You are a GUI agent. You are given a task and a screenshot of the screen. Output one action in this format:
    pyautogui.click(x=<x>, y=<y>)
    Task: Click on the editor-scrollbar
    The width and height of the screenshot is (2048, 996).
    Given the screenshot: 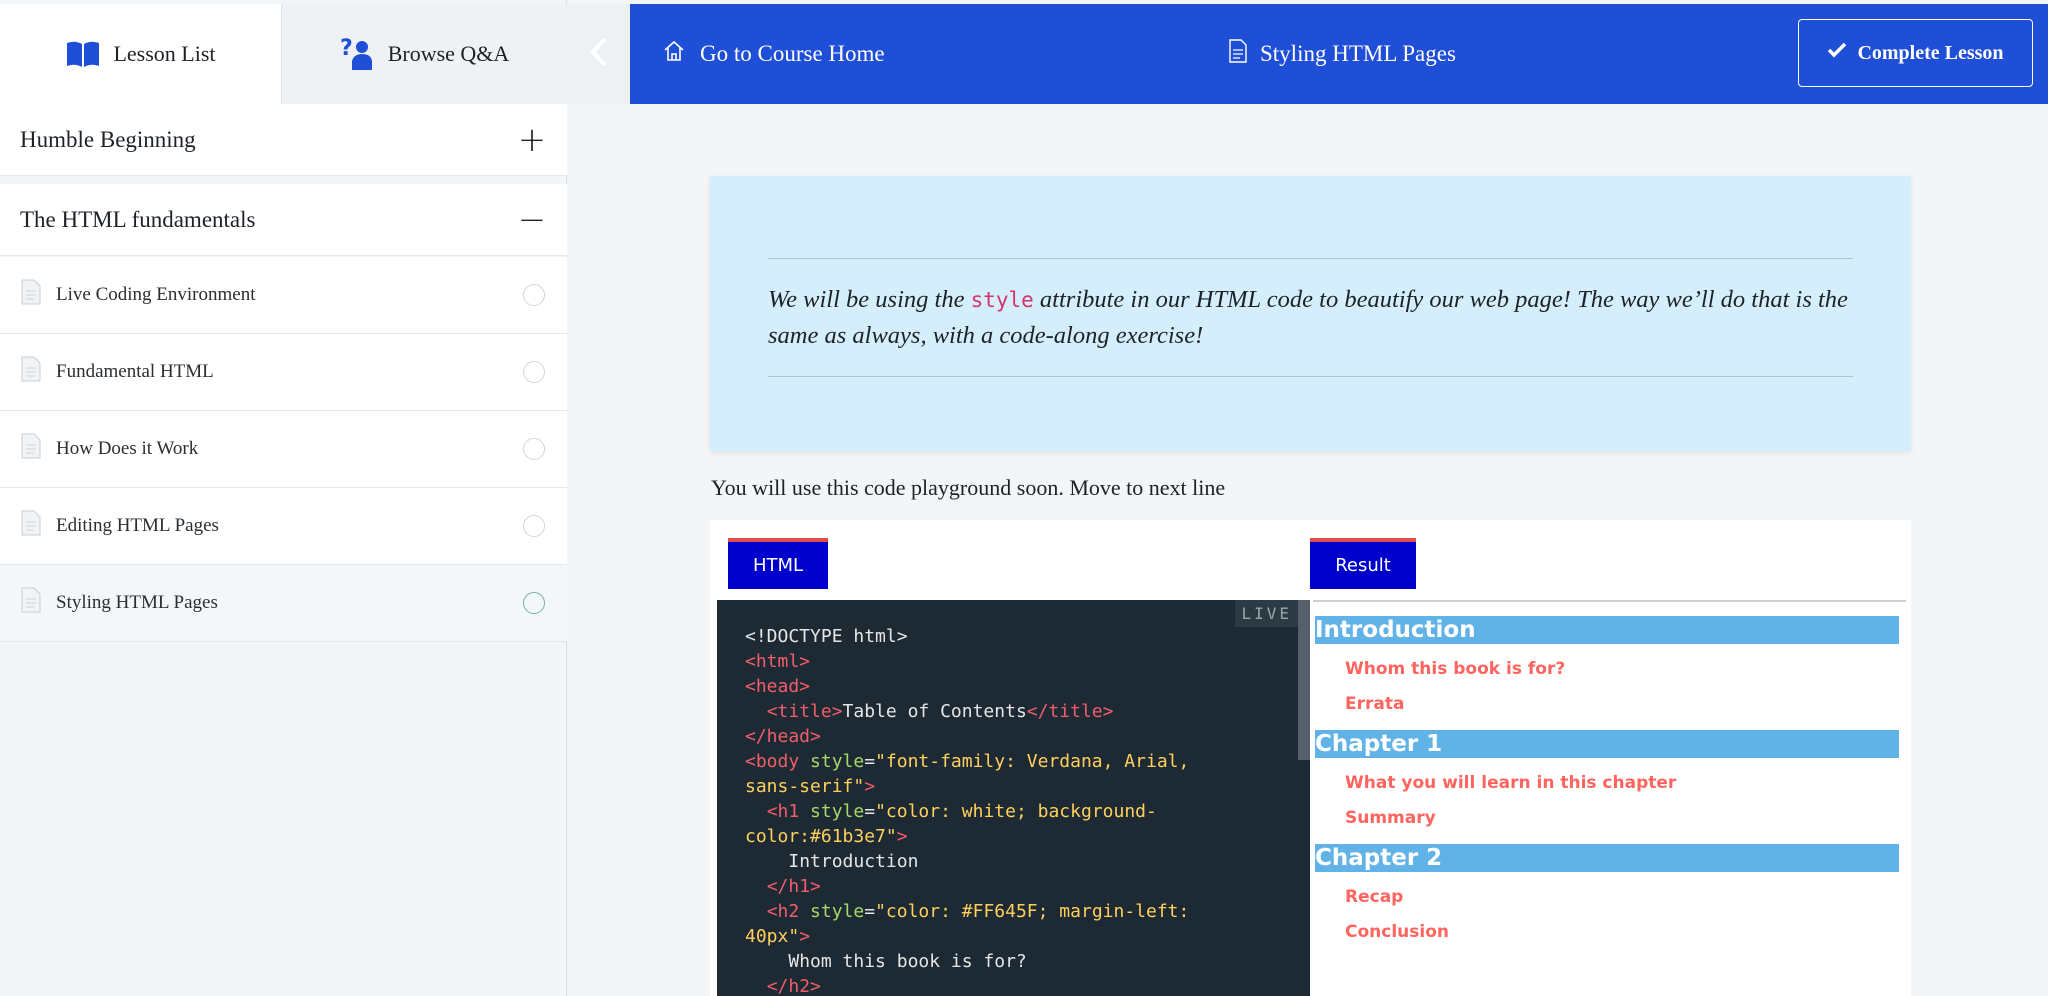 What is the action you would take?
    pyautogui.click(x=1304, y=680)
    